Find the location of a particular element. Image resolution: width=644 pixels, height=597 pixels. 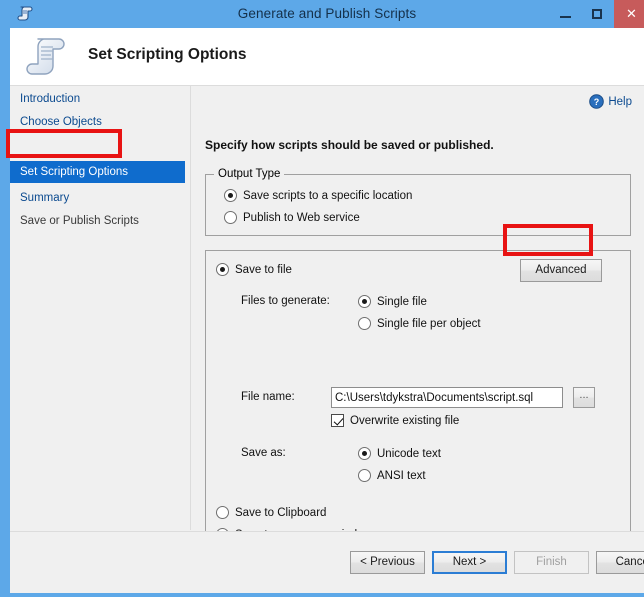

page-title: Set Scripting Options is located at coordinates (167, 54).